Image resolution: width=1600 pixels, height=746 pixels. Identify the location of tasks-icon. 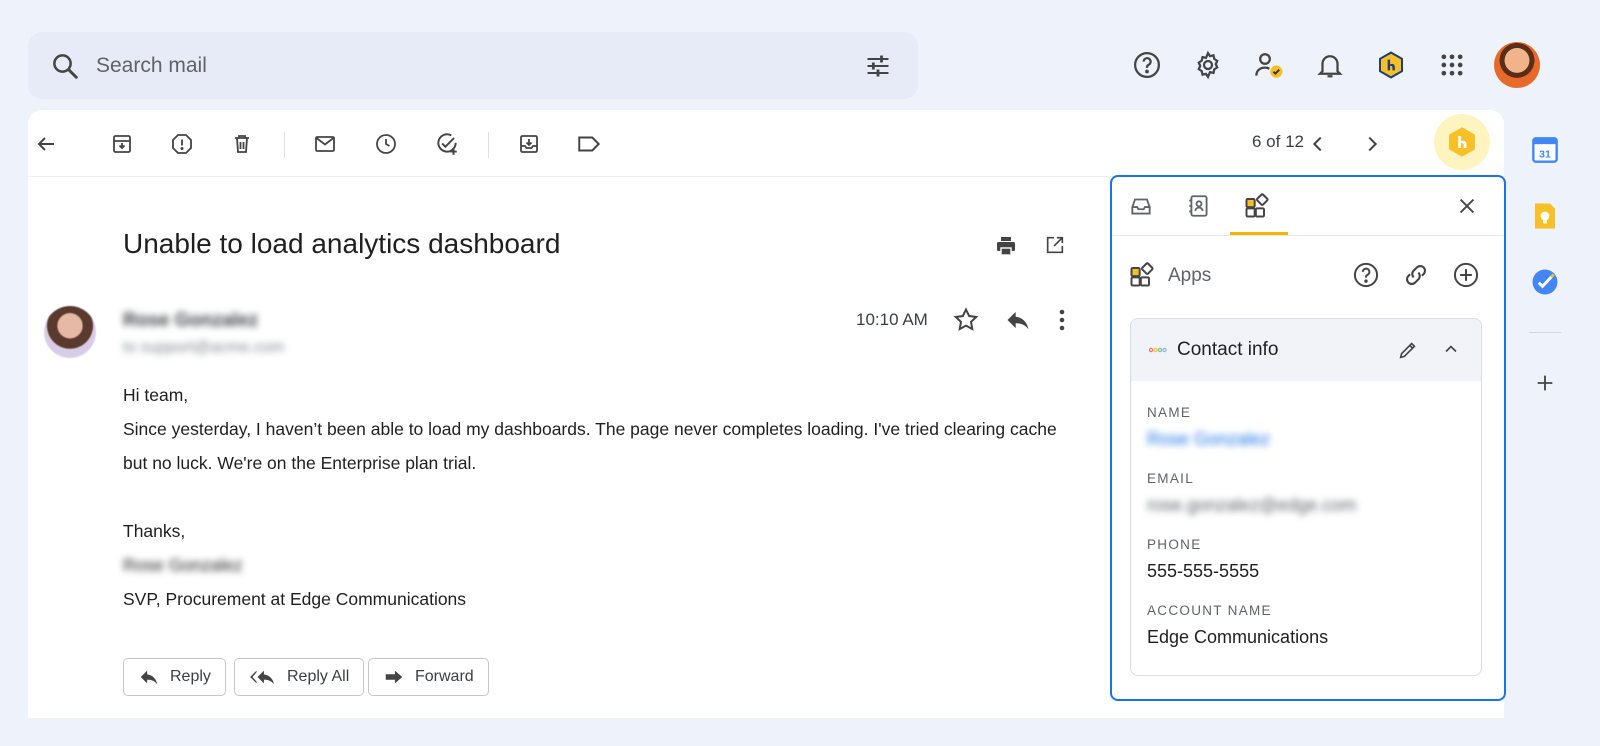
(1545, 282).